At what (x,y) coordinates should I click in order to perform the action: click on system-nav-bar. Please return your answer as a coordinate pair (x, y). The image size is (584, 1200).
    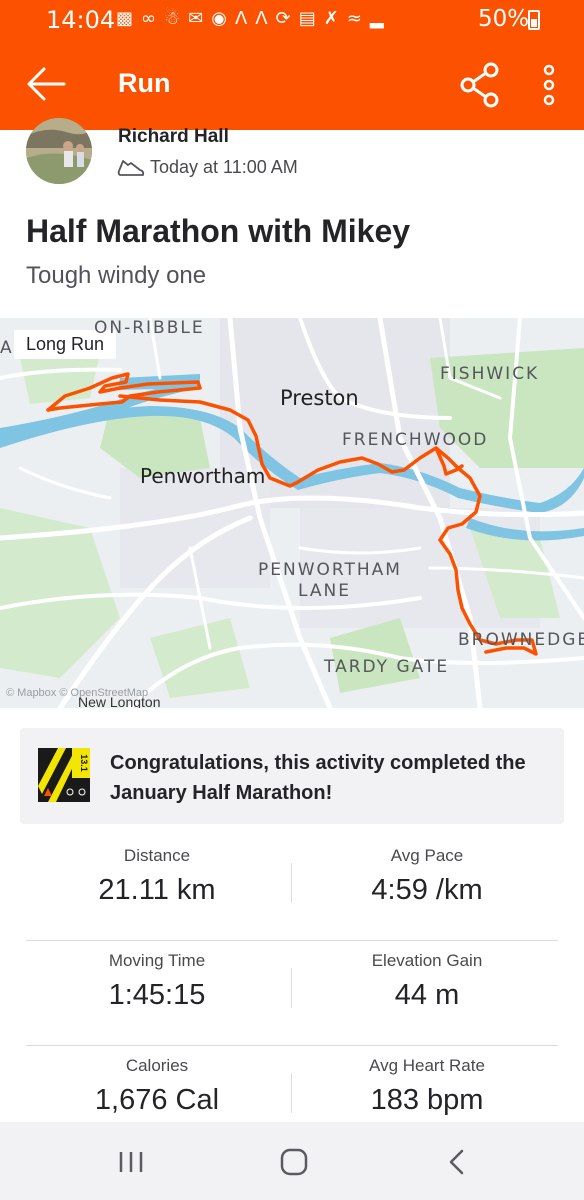
    Looking at the image, I should click on (292, 1161).